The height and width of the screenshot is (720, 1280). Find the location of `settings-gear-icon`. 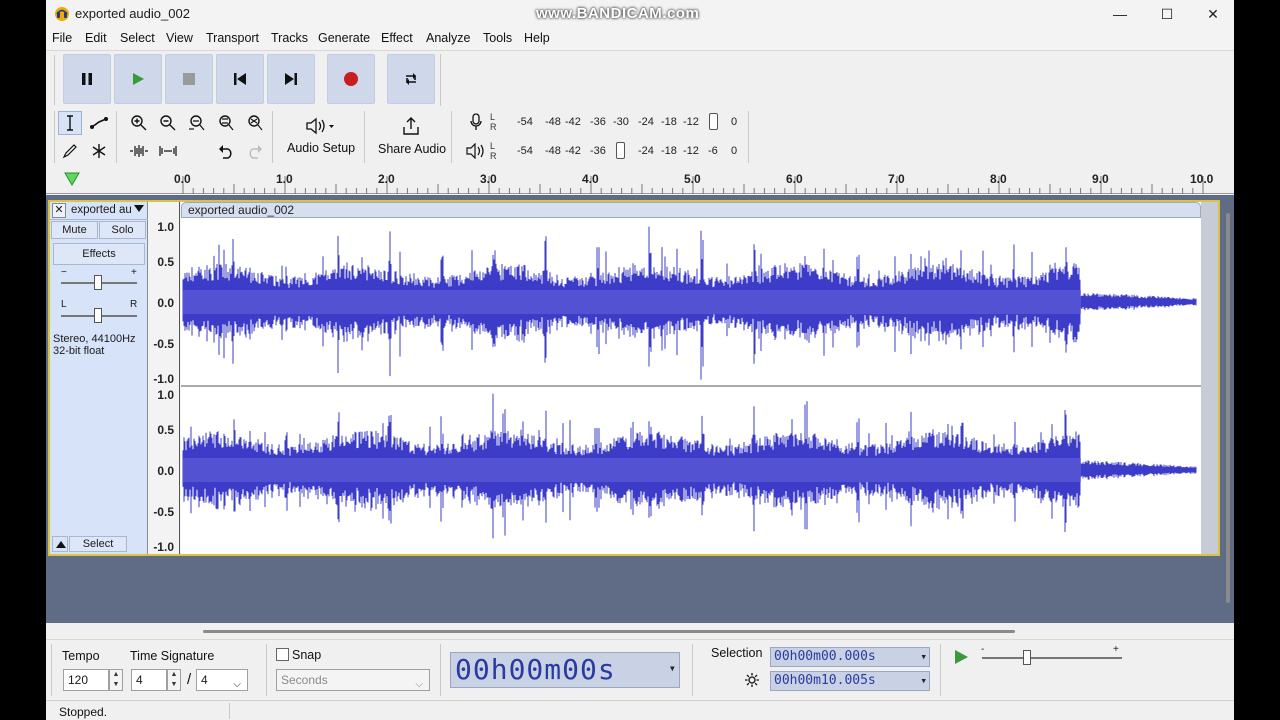

settings-gear-icon is located at coordinates (752, 680).